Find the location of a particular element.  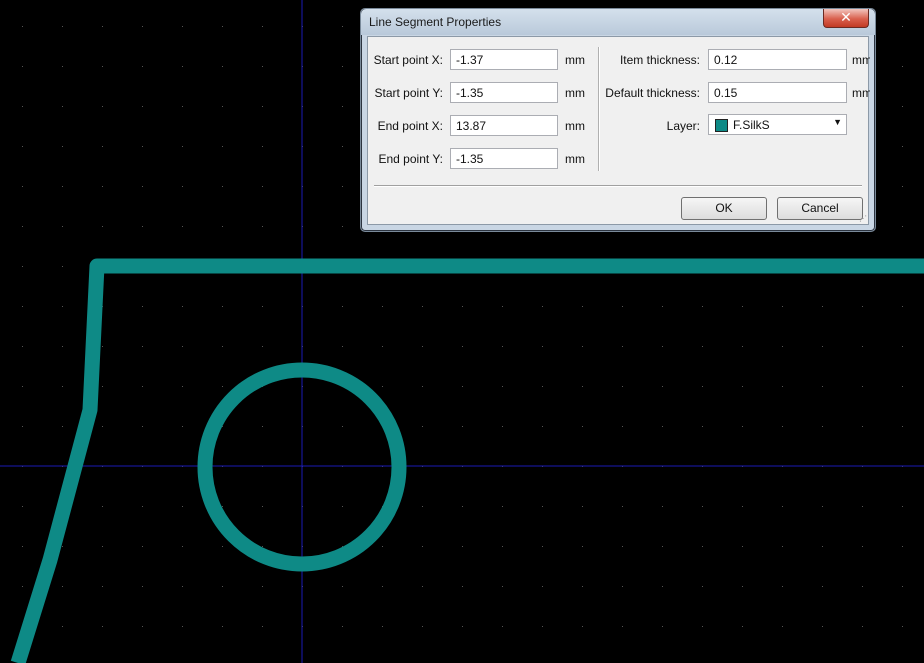

end-x-unit: mm is located at coordinates (575, 126).